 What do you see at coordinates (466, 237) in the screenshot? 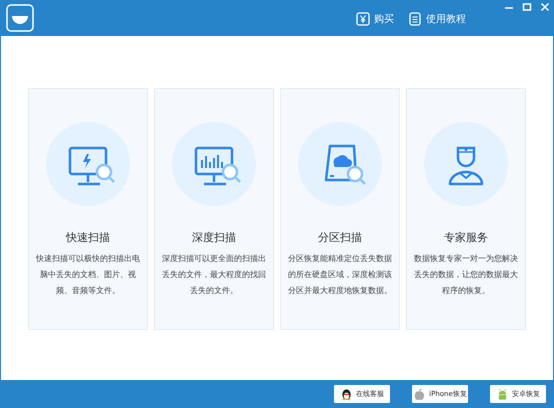
I see `card-title: 专家服务` at bounding box center [466, 237].